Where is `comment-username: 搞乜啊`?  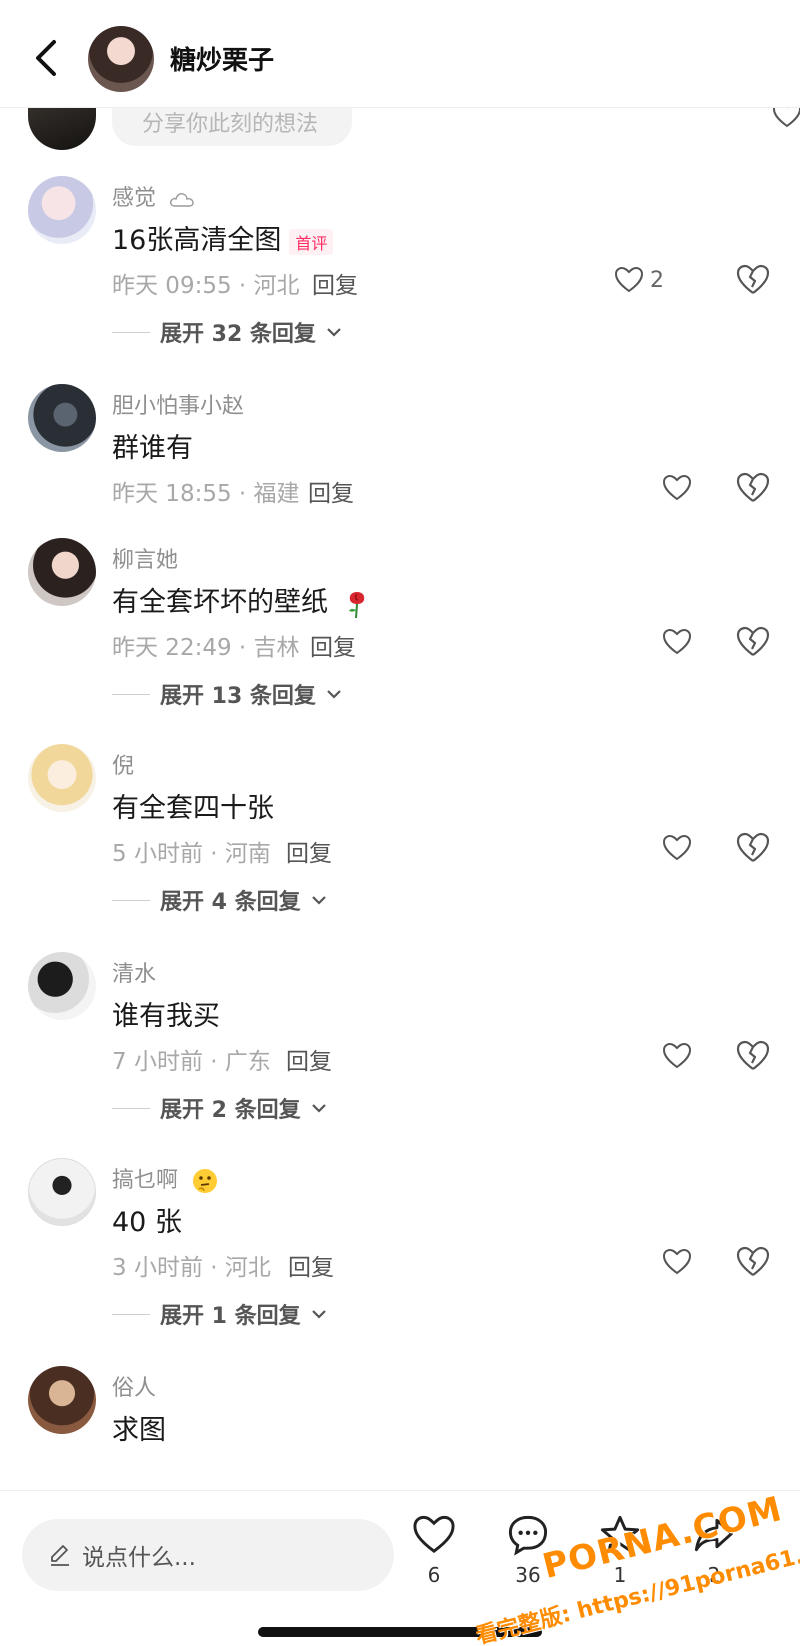 comment-username: 搞乜啊 is located at coordinates (165, 1178).